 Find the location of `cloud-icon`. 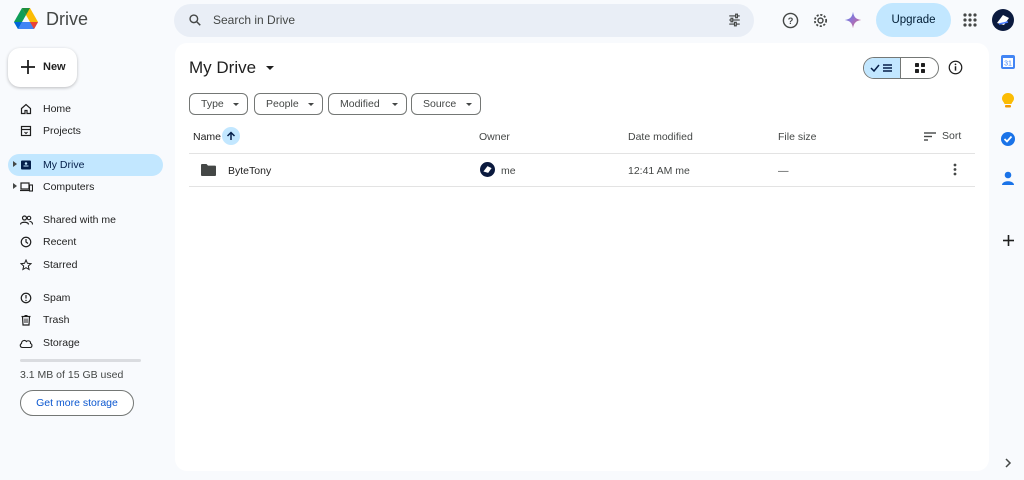

cloud-icon is located at coordinates (26, 343).